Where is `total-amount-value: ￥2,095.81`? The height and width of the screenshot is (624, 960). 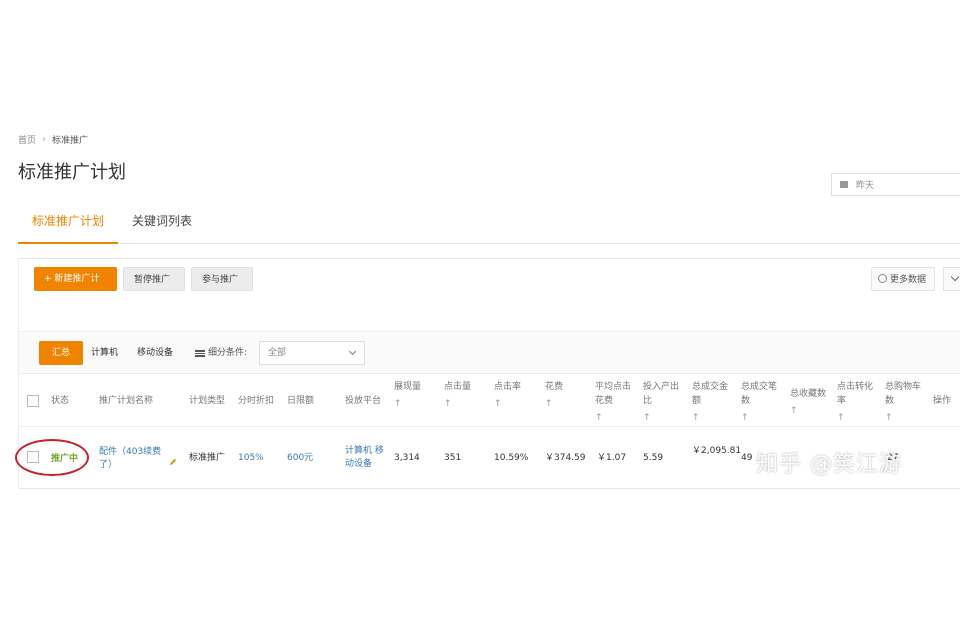
total-amount-value: ￥2,095.81 is located at coordinates (717, 451).